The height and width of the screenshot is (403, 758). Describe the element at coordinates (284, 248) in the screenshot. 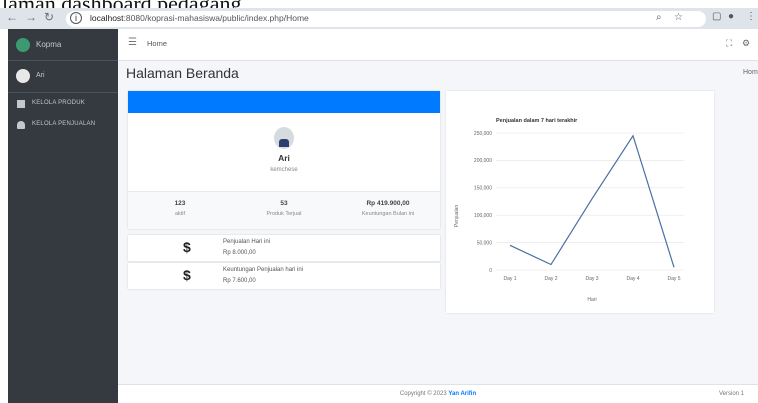

I see `info-box-penjualan: $ Penjualan Hari ini Rp 8.000,00` at that location.